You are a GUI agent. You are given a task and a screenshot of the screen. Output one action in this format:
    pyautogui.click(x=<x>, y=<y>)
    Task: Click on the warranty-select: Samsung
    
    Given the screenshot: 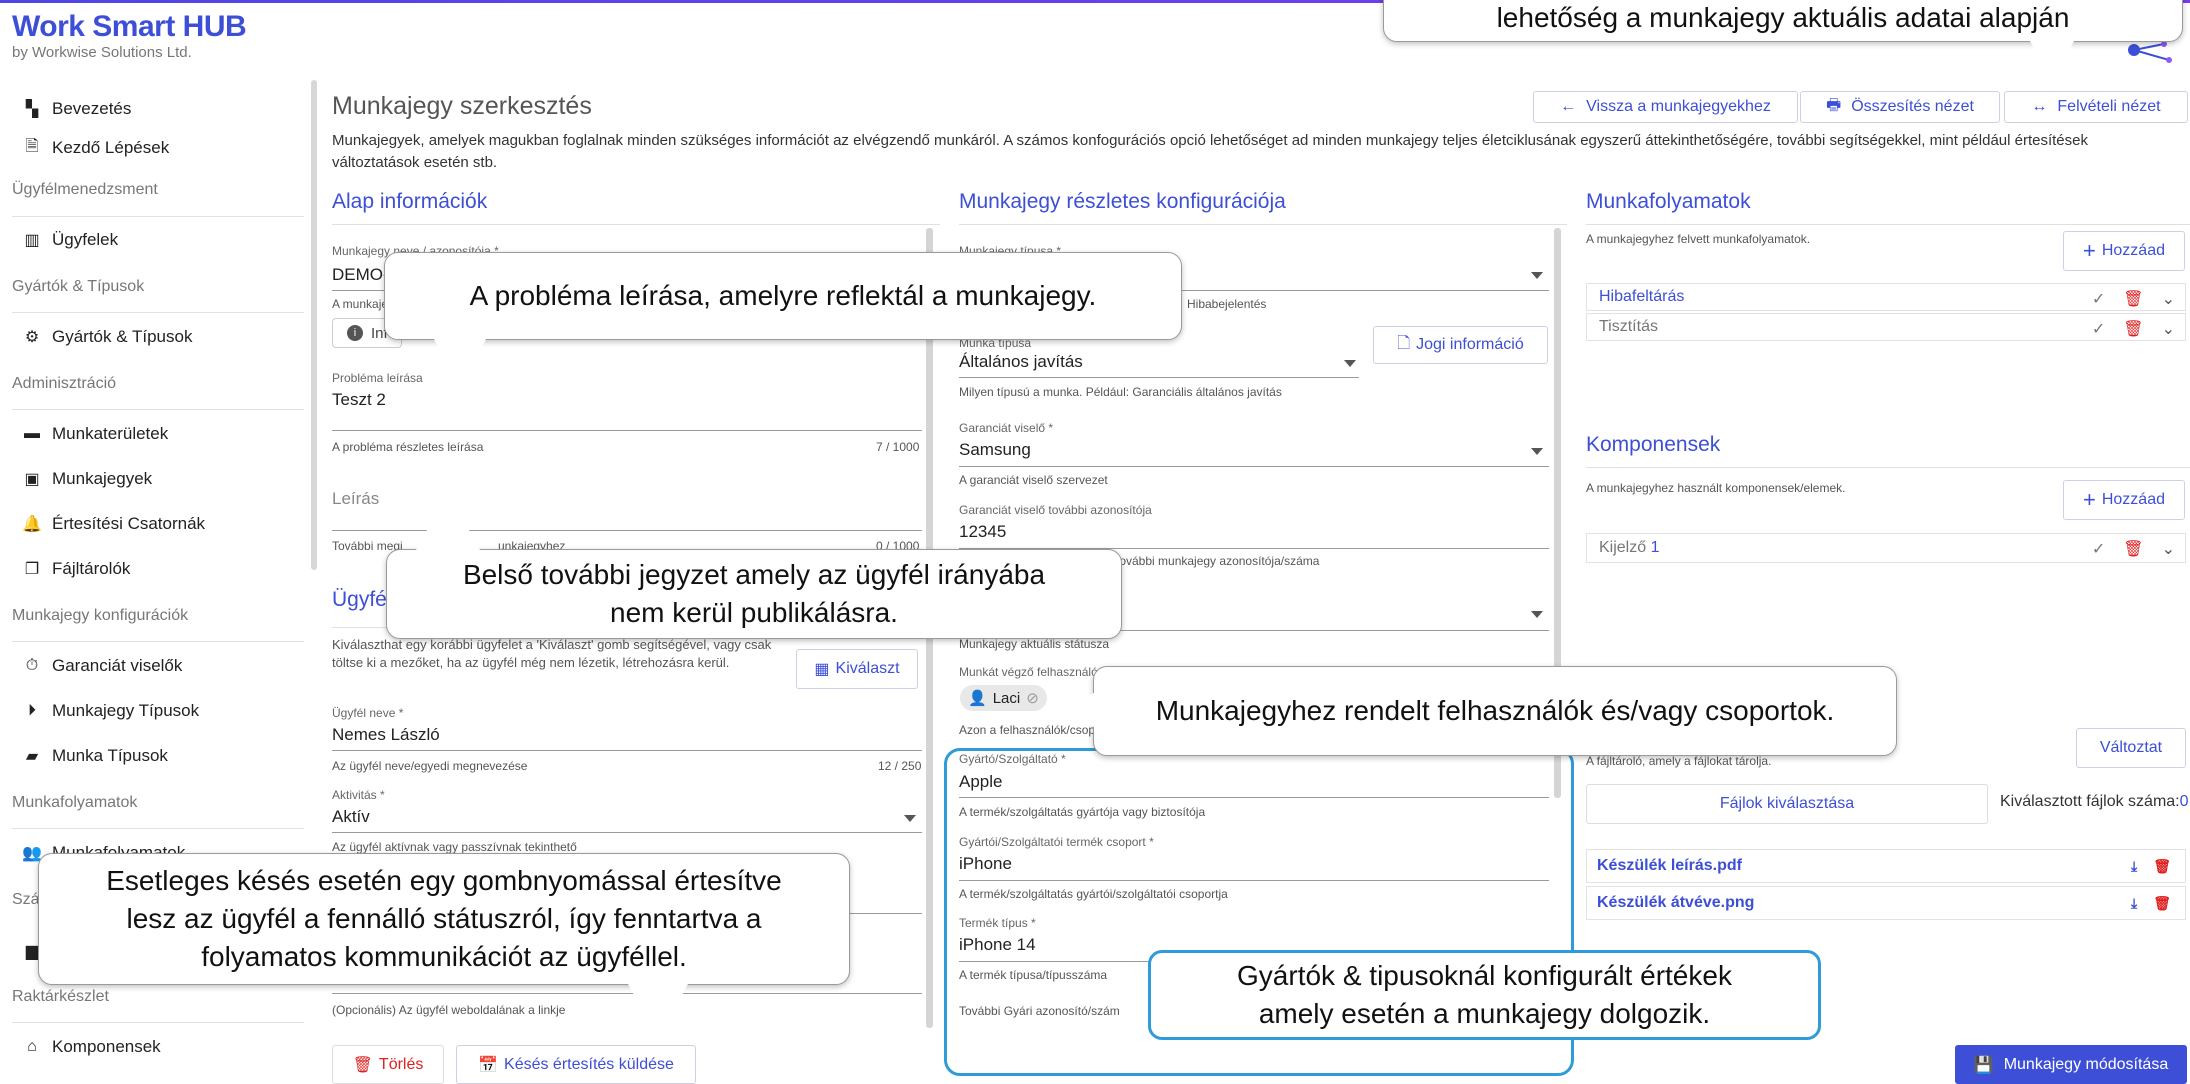 What is the action you would take?
    pyautogui.click(x=995, y=450)
    